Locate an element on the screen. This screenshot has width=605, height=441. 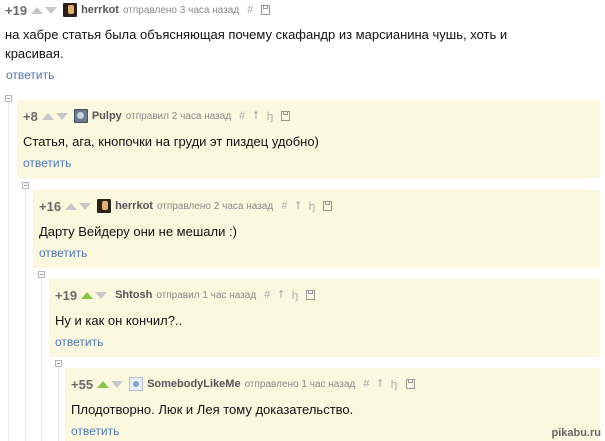
comment-rating: +8 is located at coordinates (30, 116).